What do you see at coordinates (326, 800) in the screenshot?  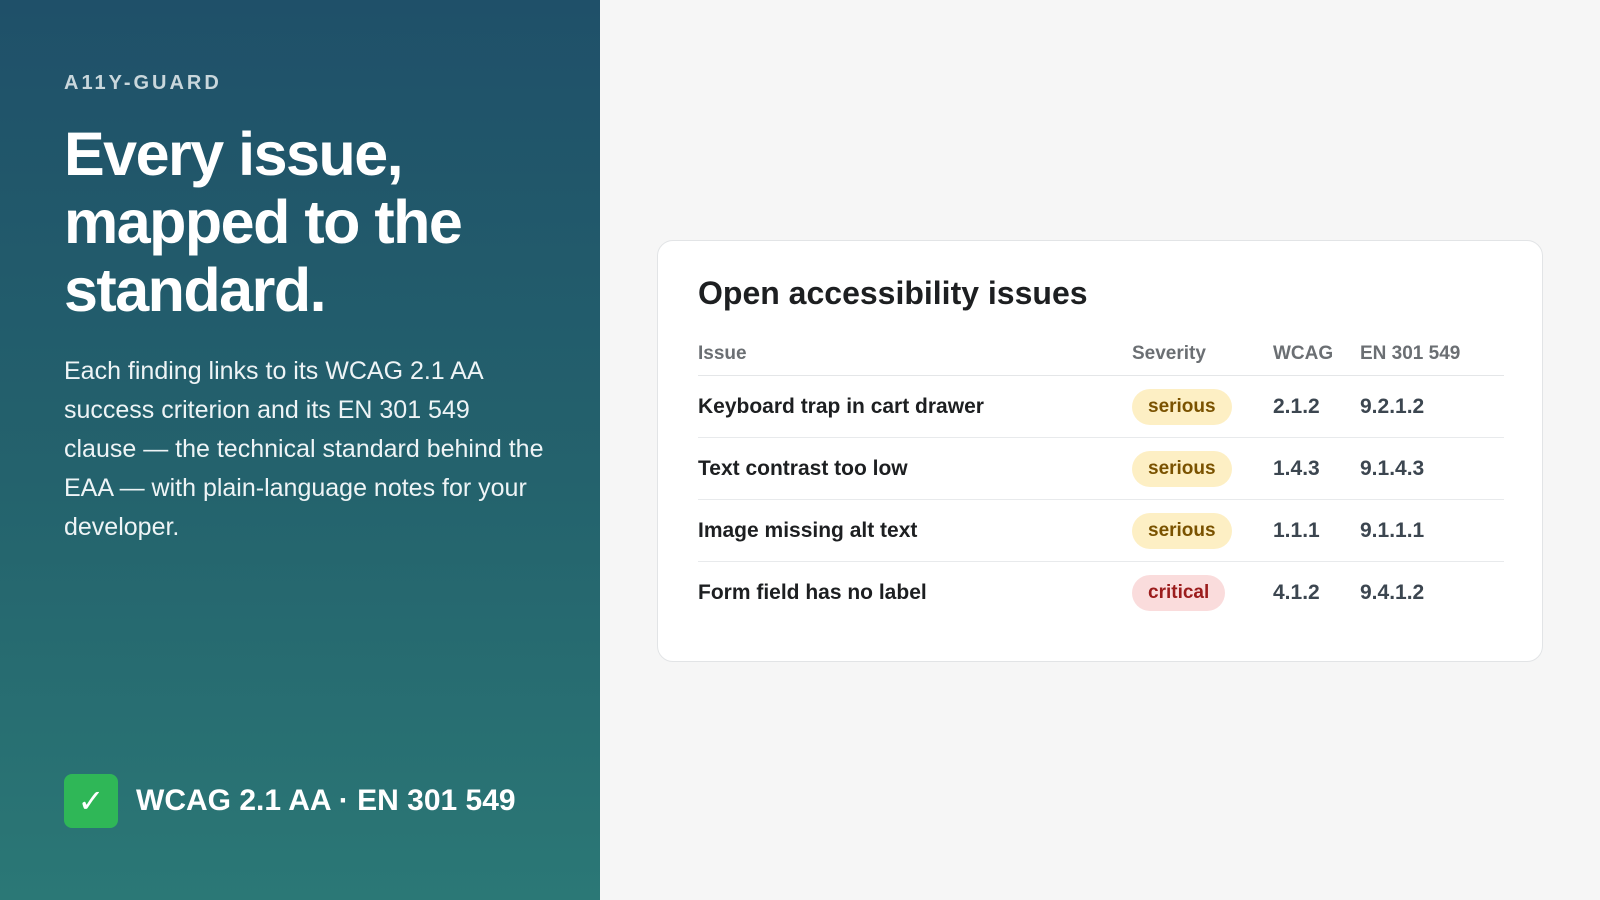 I see `compliance-badge-text: WCAG 2.1 AA · EN 301 549` at bounding box center [326, 800].